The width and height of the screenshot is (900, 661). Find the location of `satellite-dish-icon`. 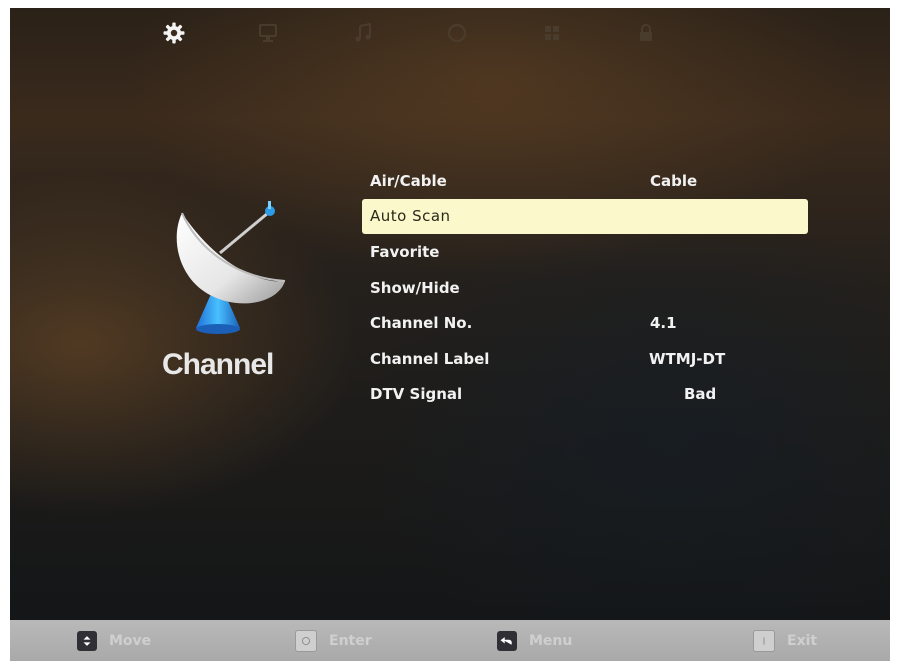

satellite-dish-icon is located at coordinates (231, 267).